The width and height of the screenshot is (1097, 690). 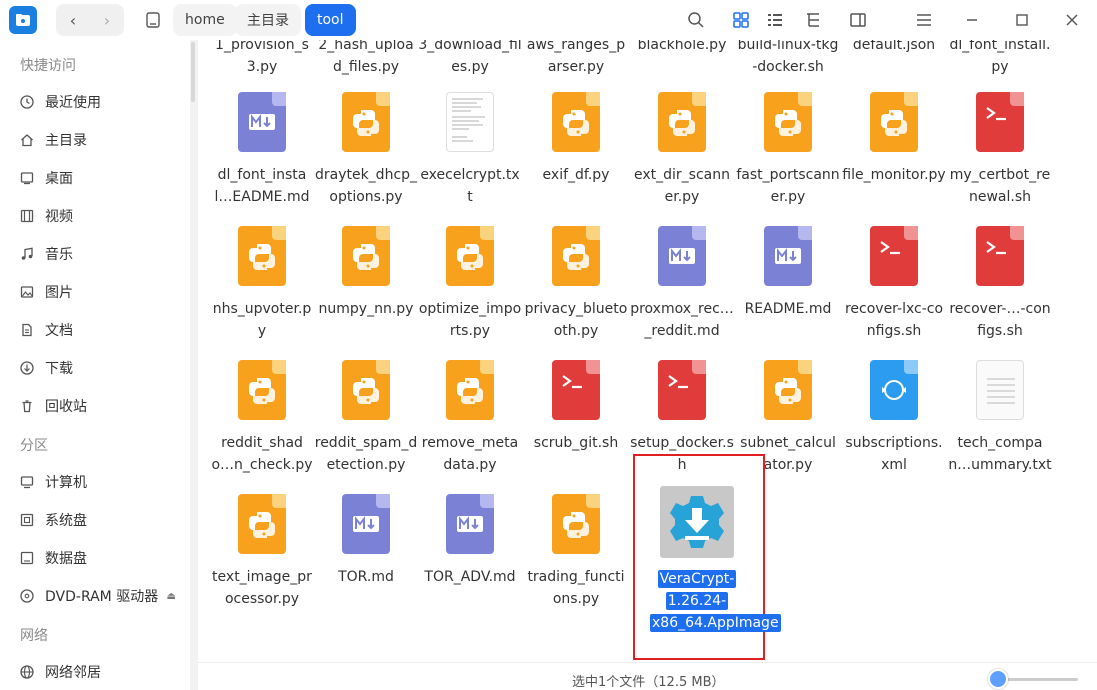 What do you see at coordinates (73, 103) in the screenshot?
I see `sidebar-item-label: 最近使用` at bounding box center [73, 103].